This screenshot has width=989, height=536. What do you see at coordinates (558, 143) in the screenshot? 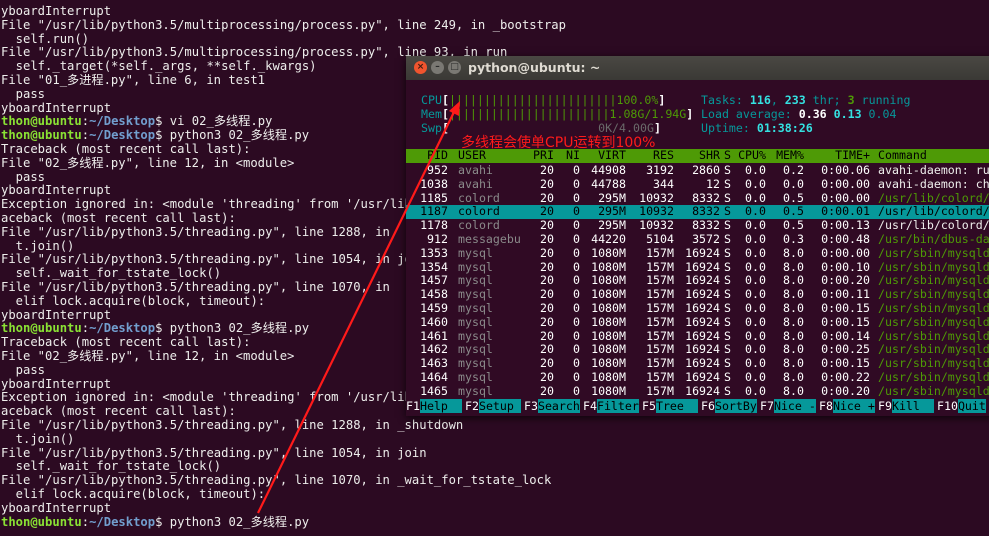
I see `annotation-text: 多线程会使单CPU运转到100%` at bounding box center [558, 143].